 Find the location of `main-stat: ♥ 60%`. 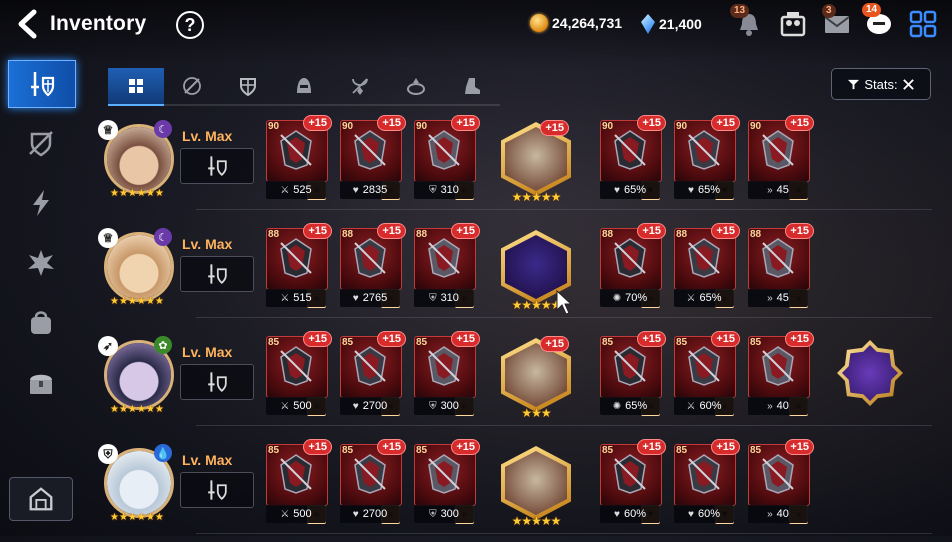

main-stat: ♥ 60% is located at coordinates (704, 514).